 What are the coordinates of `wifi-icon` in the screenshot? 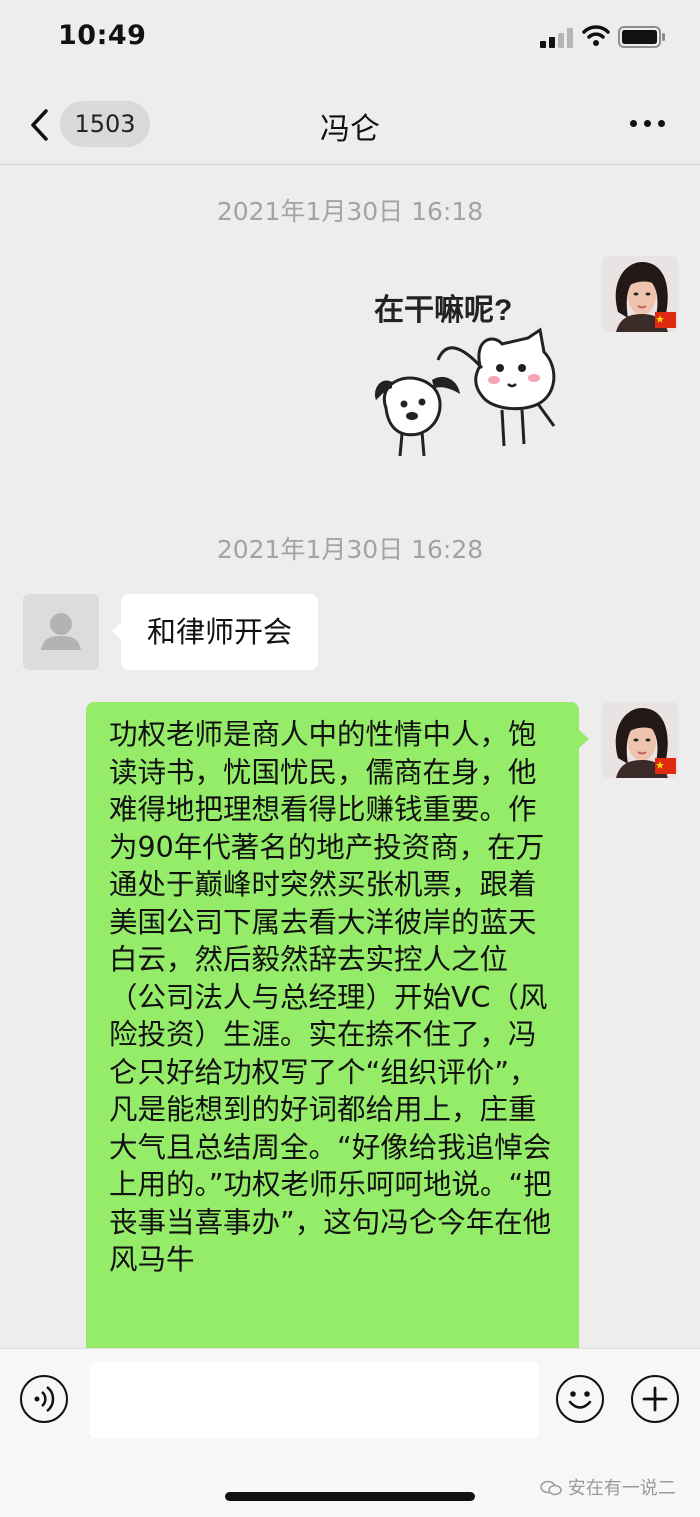 It's located at (596, 35).